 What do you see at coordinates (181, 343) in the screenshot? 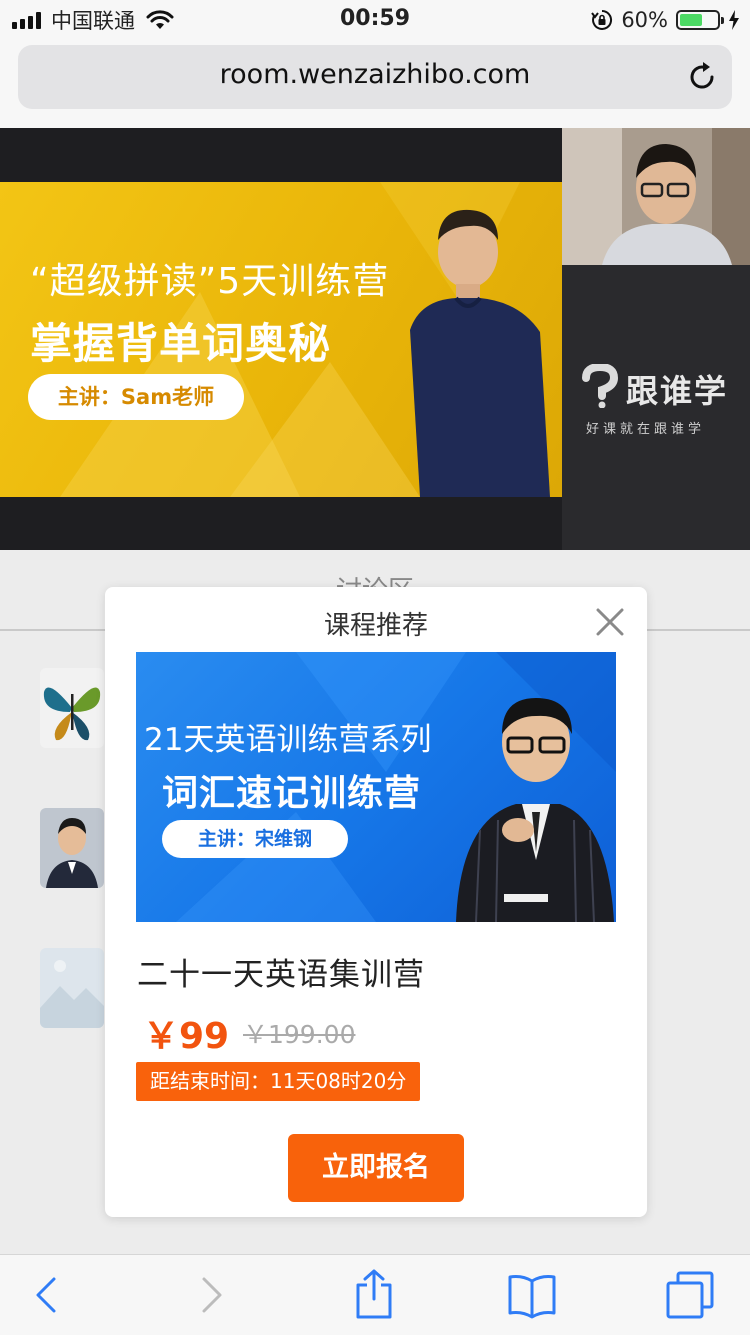
I see `banner-title: 掌握背单词奥秘` at bounding box center [181, 343].